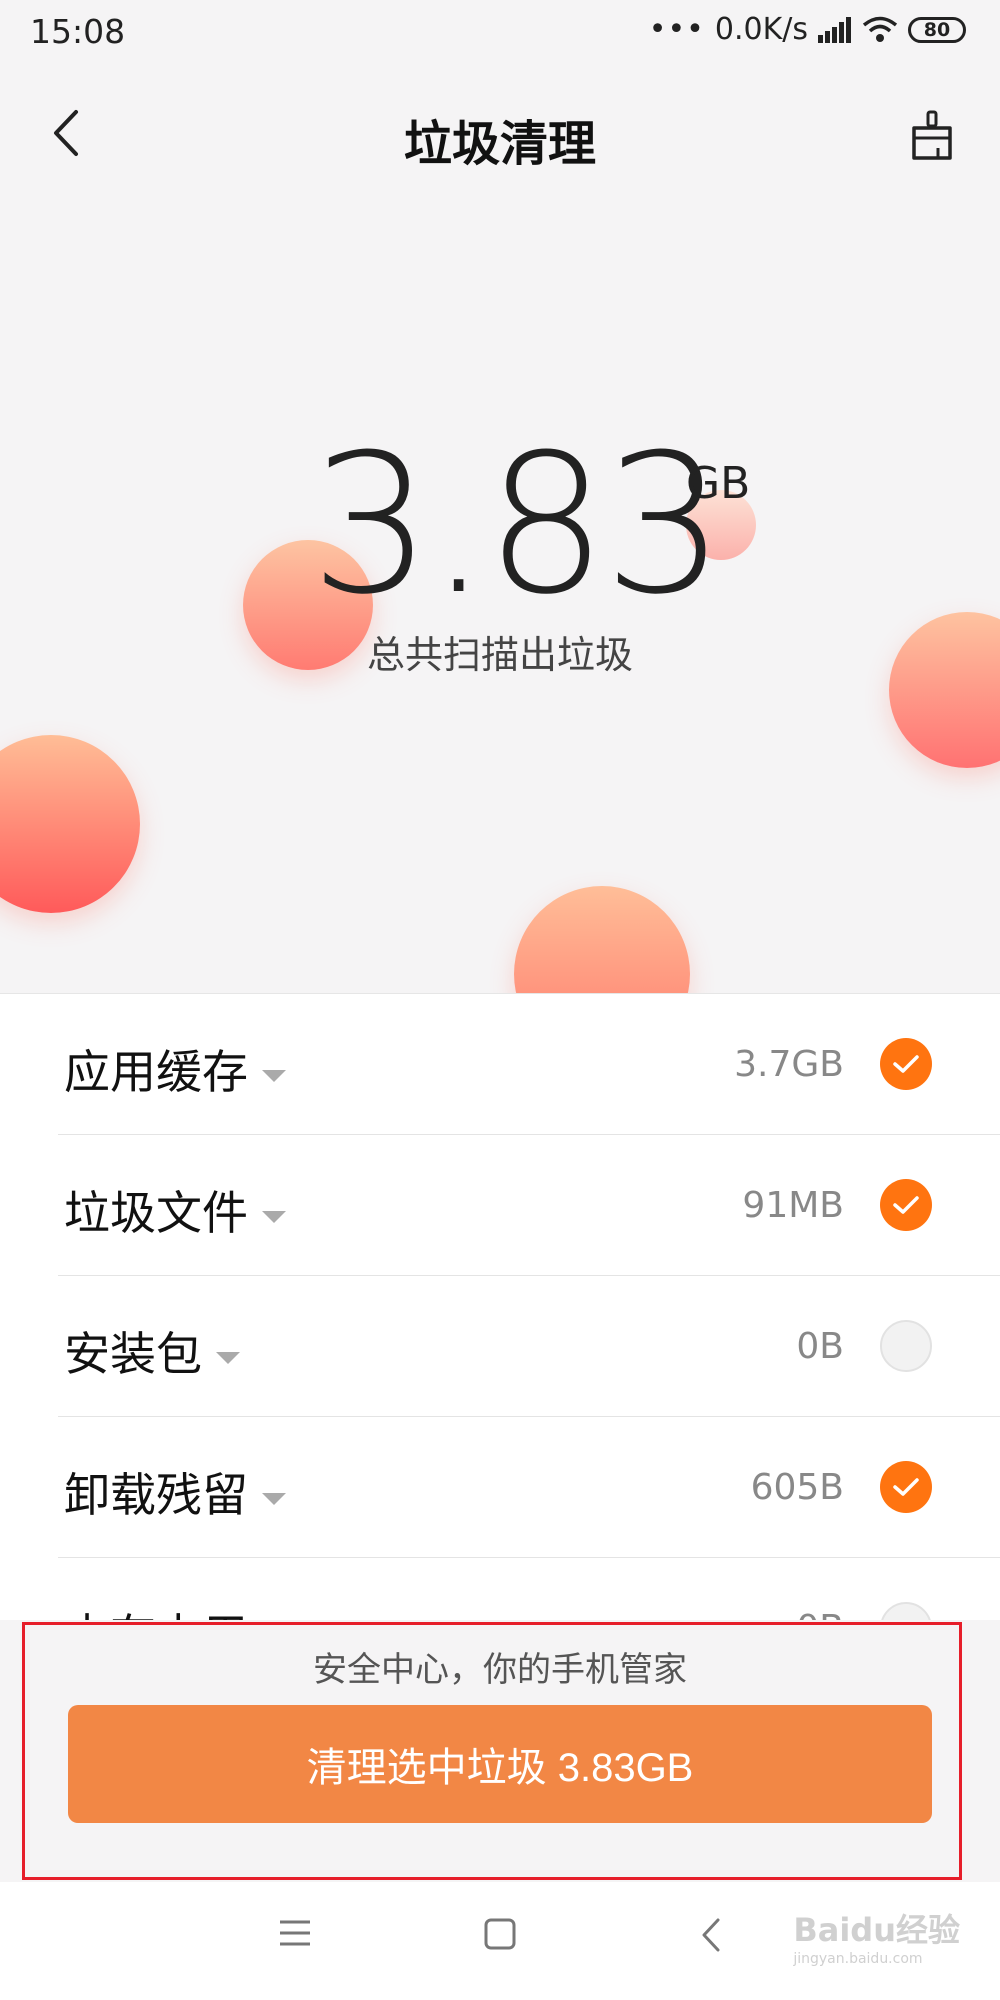 The width and height of the screenshot is (1000, 2000). I want to click on category-size: 3.7GB, so click(789, 1064).